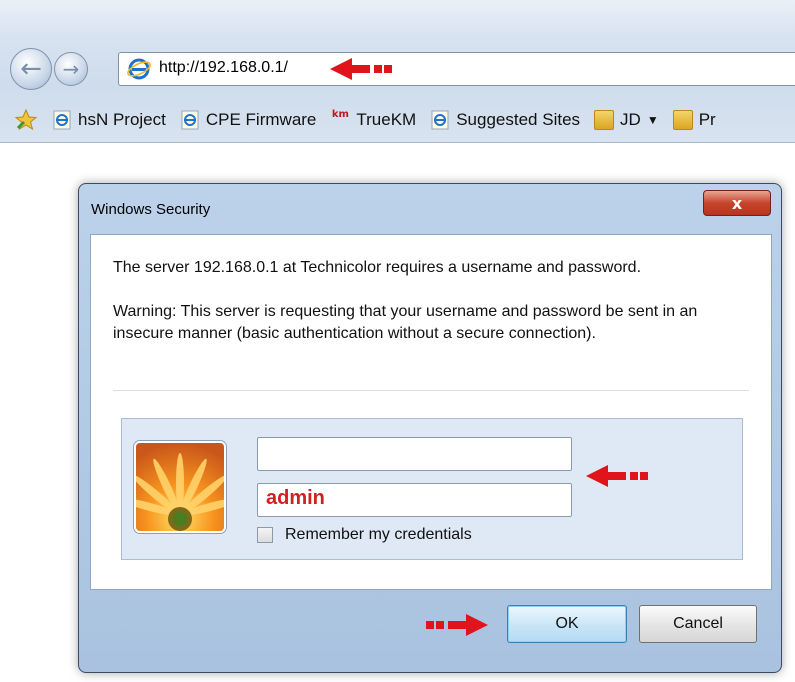 The height and width of the screenshot is (682, 795). I want to click on ok-button: OK, so click(567, 624).